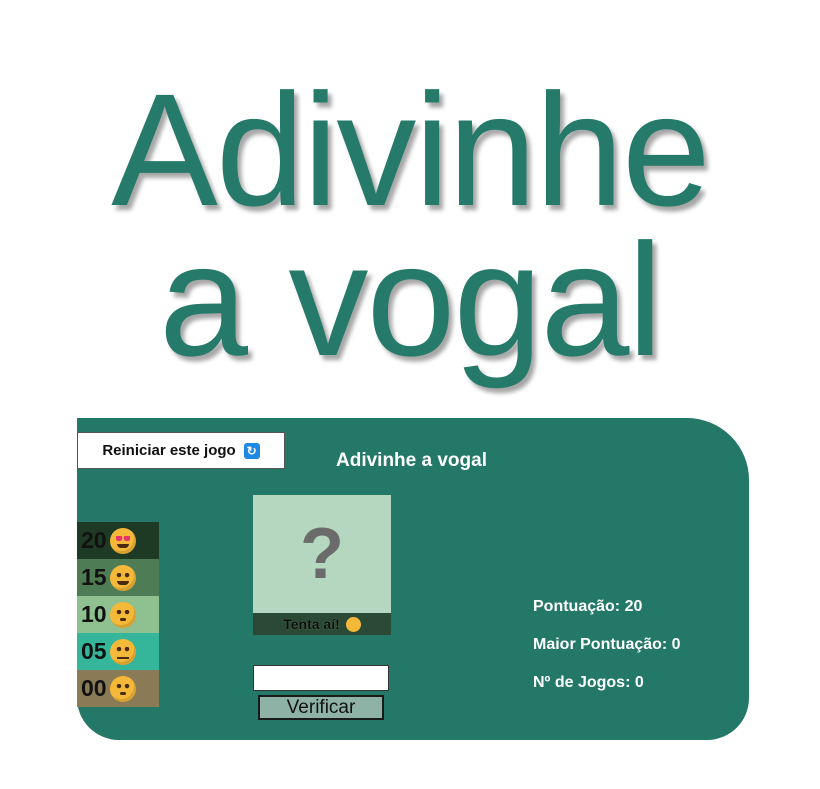  What do you see at coordinates (411, 460) in the screenshot?
I see `panel-title: Adivinhe a vogal` at bounding box center [411, 460].